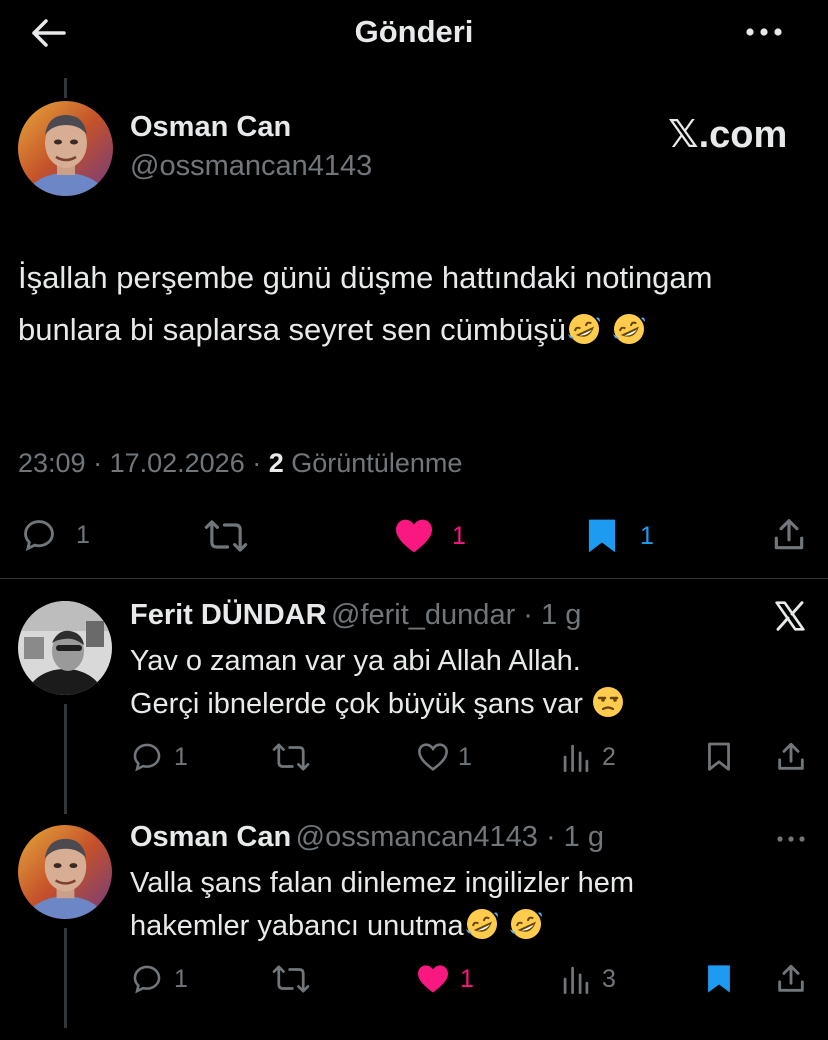  Describe the element at coordinates (647, 535) in the screenshot. I see `bookmark-count: 1` at that location.